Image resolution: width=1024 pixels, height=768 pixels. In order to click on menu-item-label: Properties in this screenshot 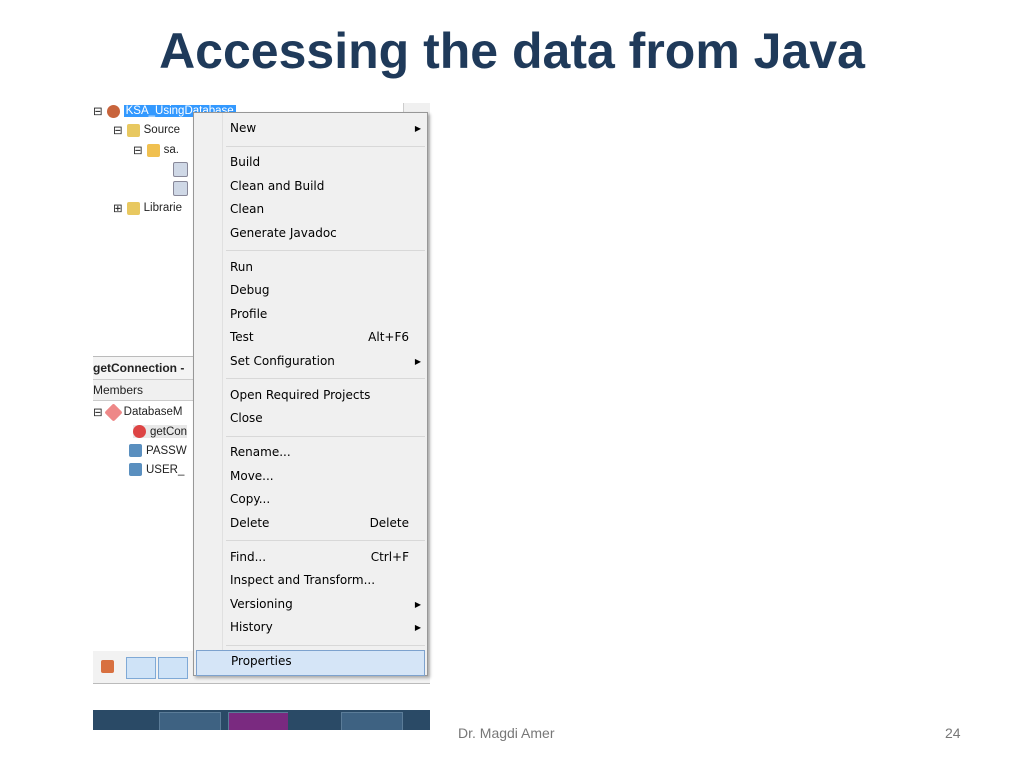, I will do `click(261, 661)`.